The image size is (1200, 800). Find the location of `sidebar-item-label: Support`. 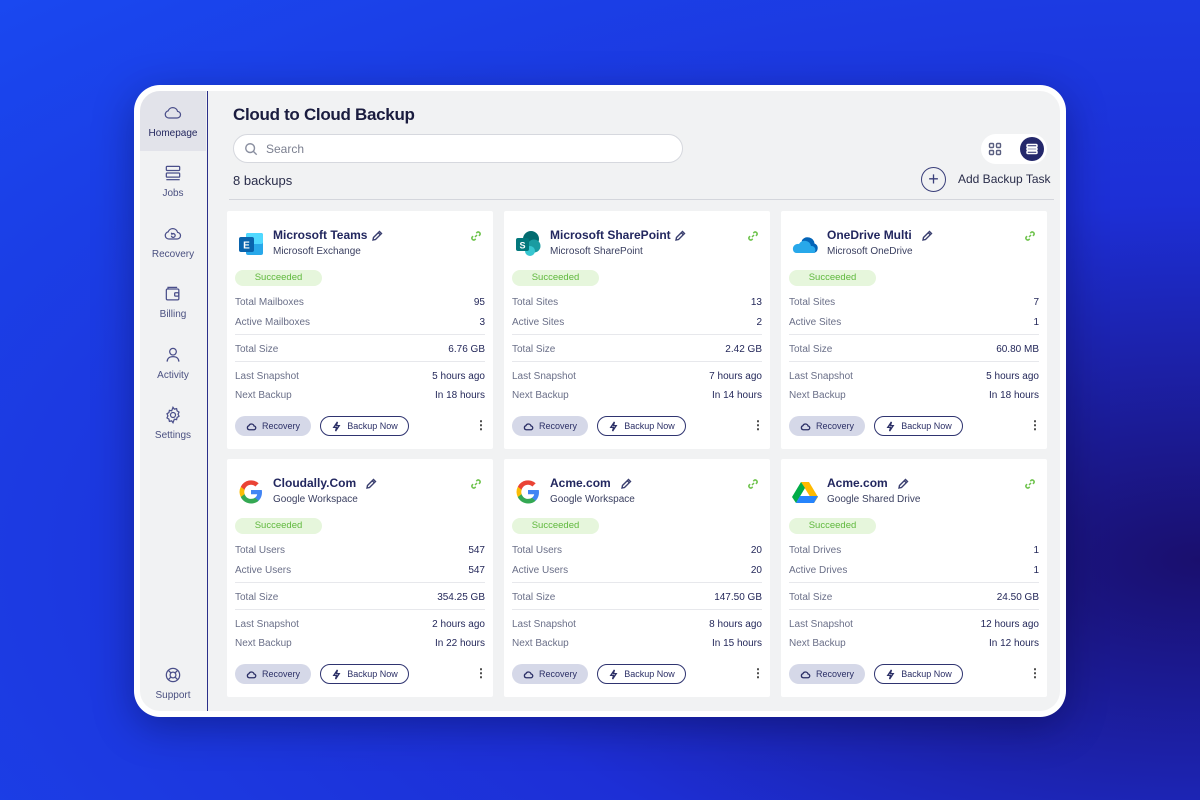

sidebar-item-label: Support is located at coordinates (173, 695).